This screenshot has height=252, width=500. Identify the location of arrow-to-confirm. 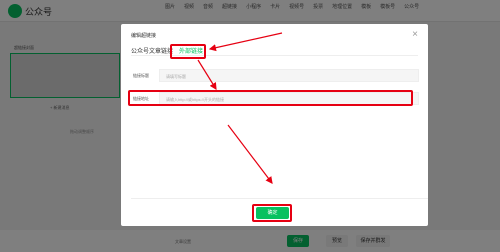
(250, 154).